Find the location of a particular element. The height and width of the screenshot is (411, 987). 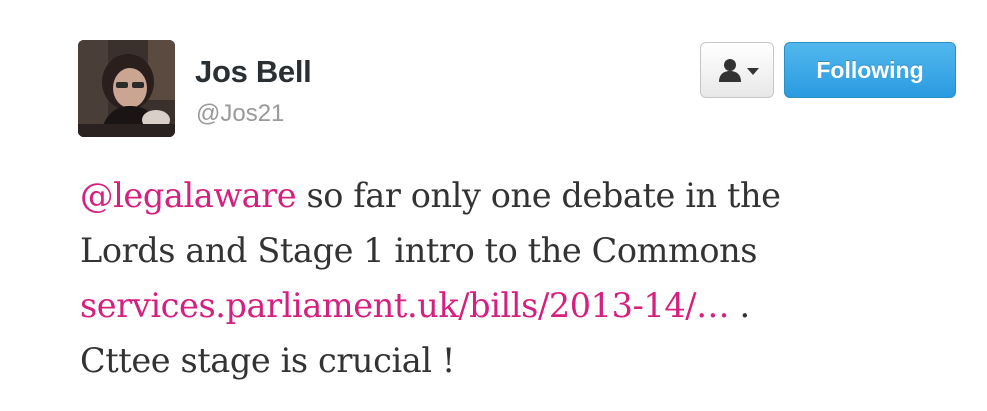

following-button: Following is located at coordinates (870, 70).